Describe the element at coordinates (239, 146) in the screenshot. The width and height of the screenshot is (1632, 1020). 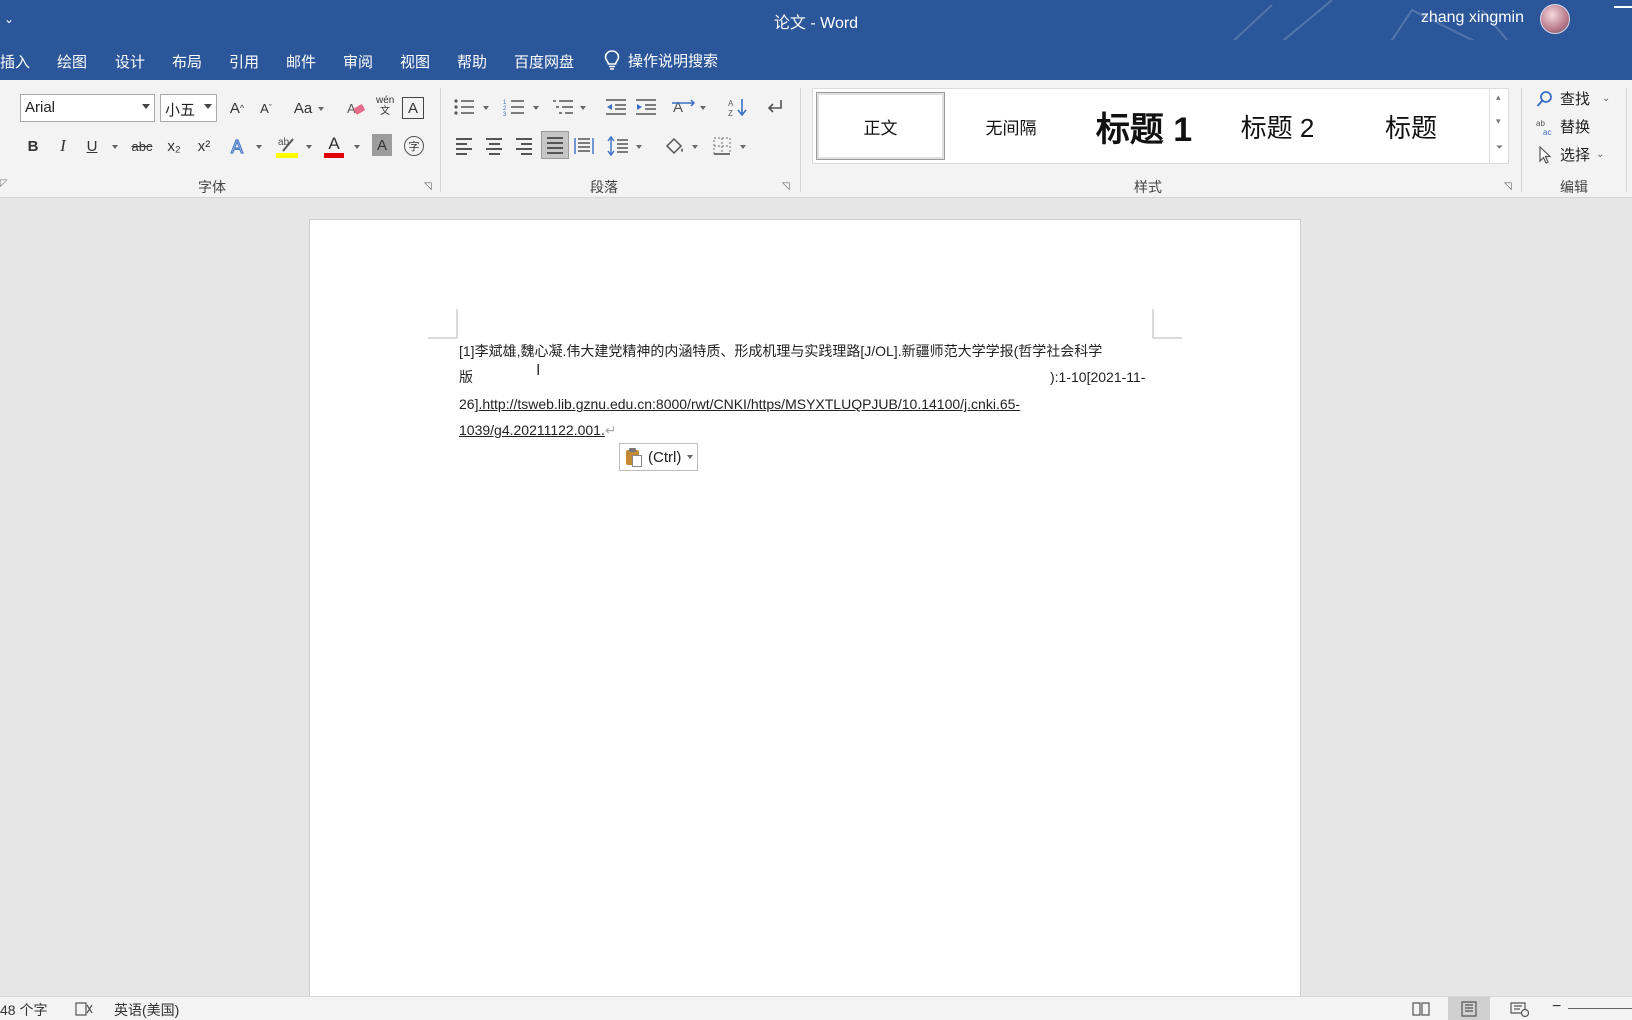
I see `text-effects-button: A` at that location.